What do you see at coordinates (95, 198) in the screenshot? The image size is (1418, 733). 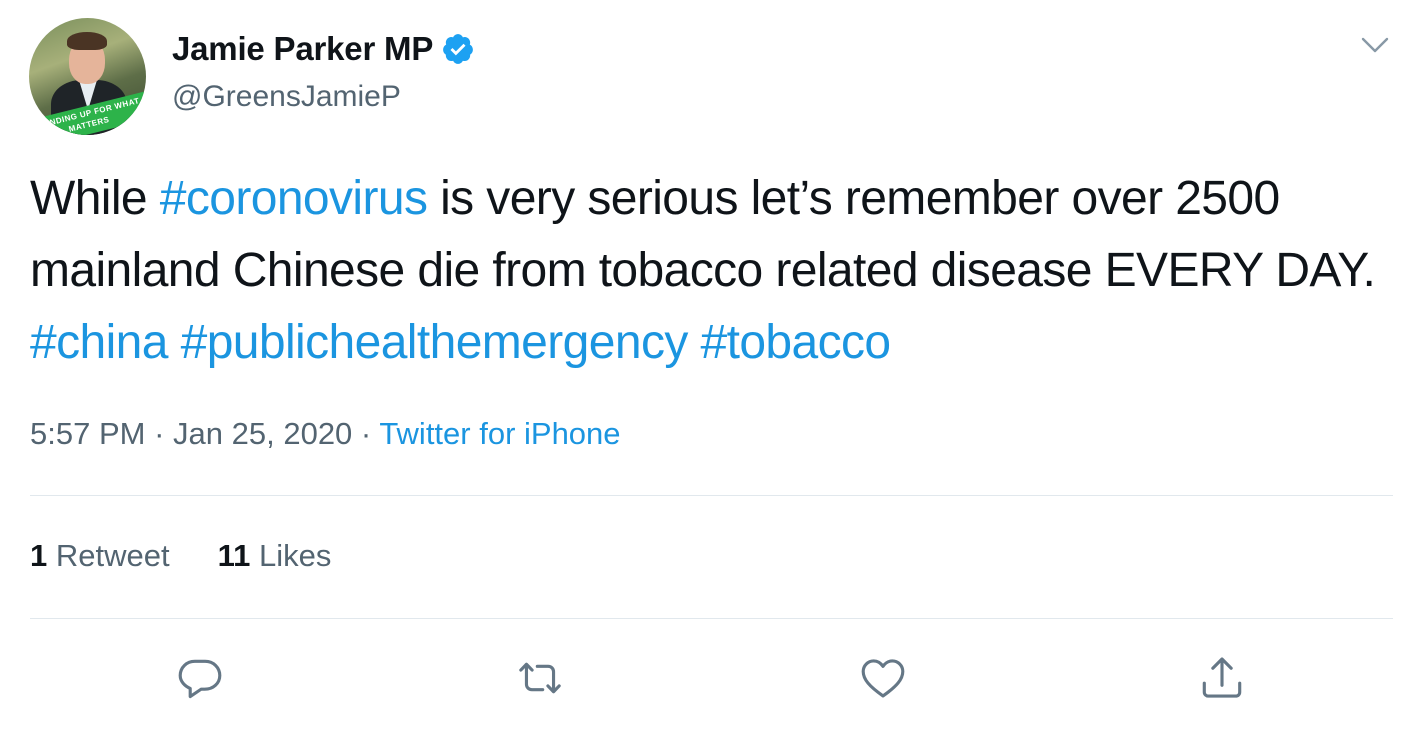 I see `tweet-text-segment: While` at bounding box center [95, 198].